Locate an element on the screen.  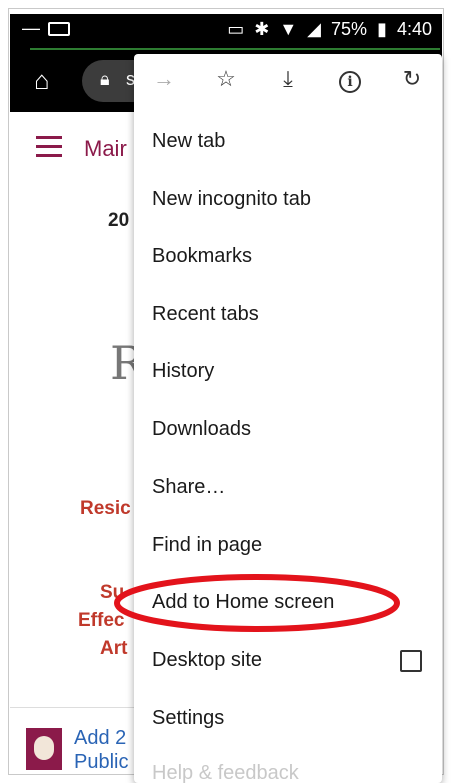
pulse-icon is located at coordinates (59, 29).